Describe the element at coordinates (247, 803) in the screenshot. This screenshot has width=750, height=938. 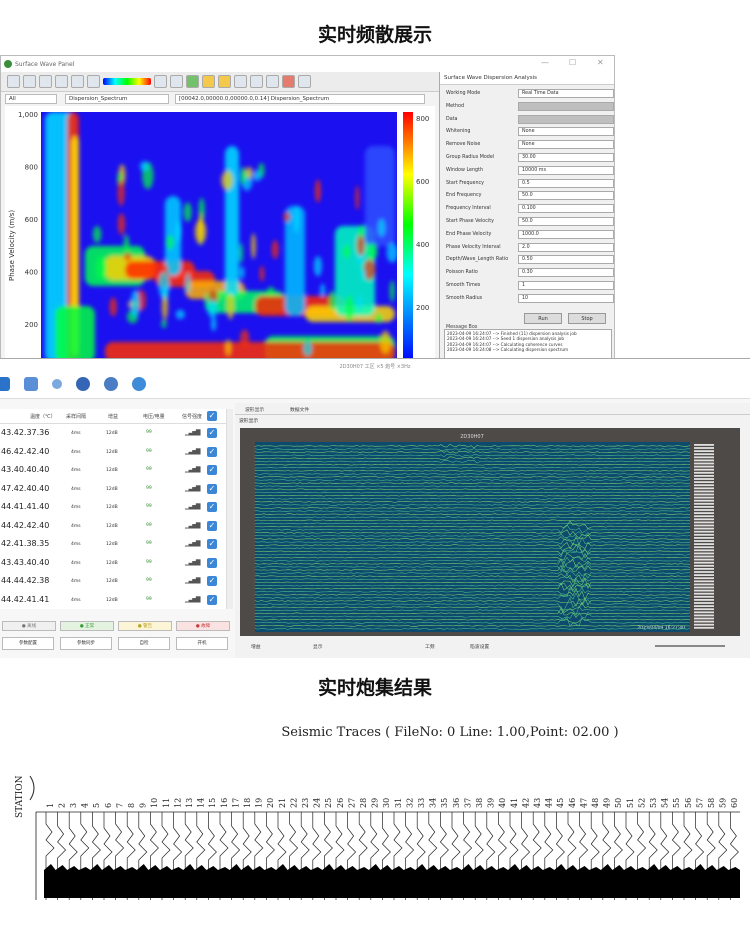
I see `station-number: 18` at that location.